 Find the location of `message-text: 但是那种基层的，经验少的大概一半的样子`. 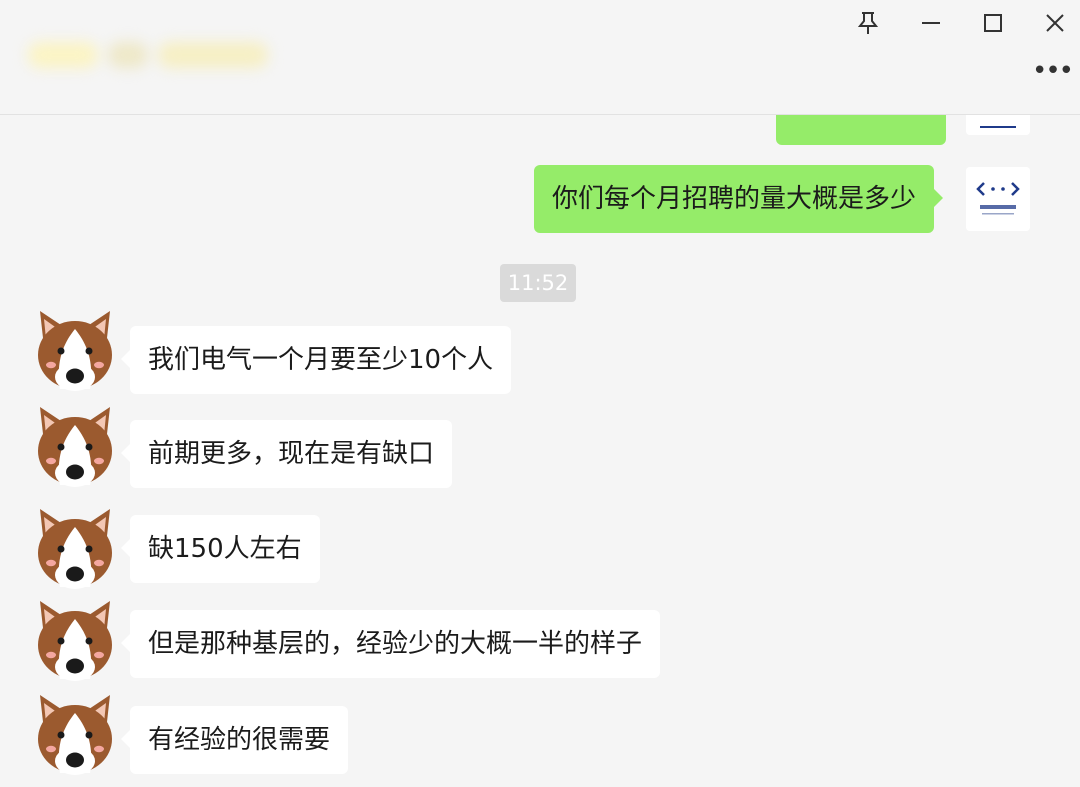

message-text: 但是那种基层的，经验少的大概一半的样子 is located at coordinates (395, 644).